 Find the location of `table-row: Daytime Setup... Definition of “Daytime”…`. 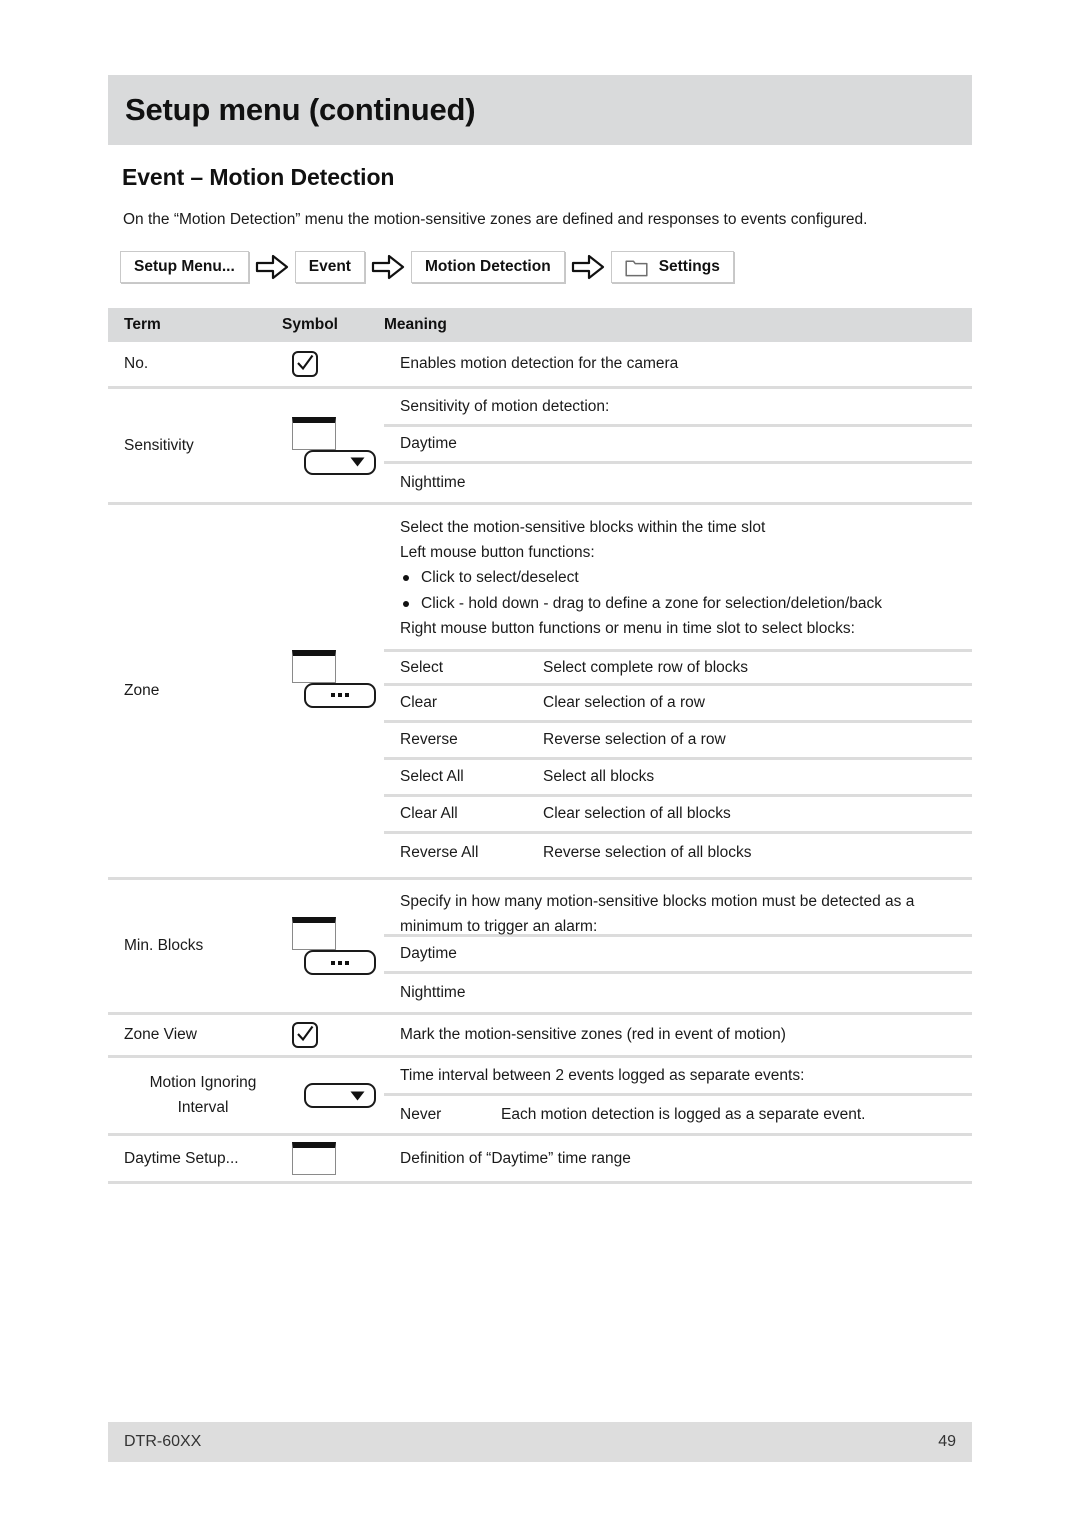

table-row: Daytime Setup... Definition of “Daytime”… is located at coordinates (540, 1160).